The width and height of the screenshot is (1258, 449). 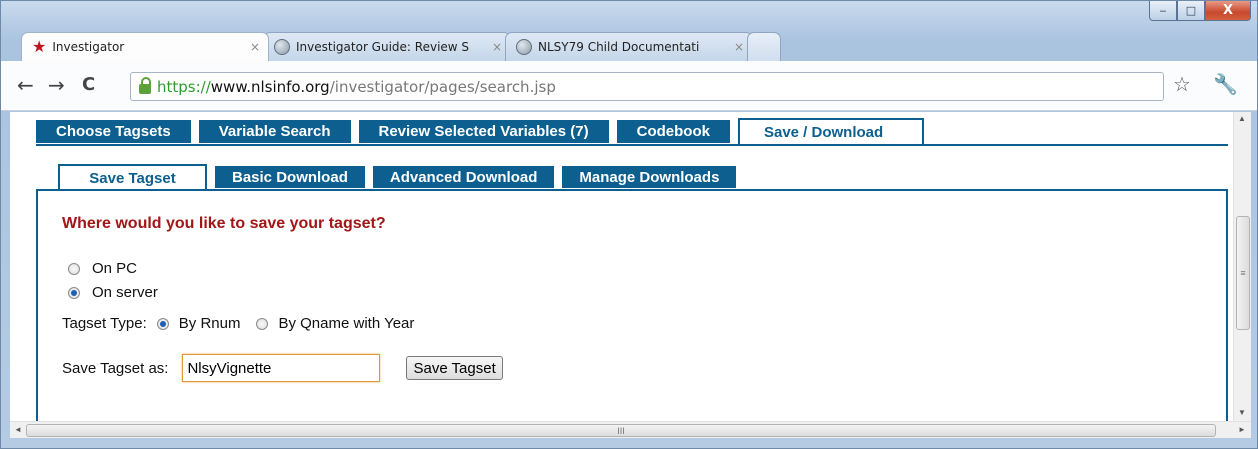 I want to click on maximize-button: □, so click(x=1191, y=11).